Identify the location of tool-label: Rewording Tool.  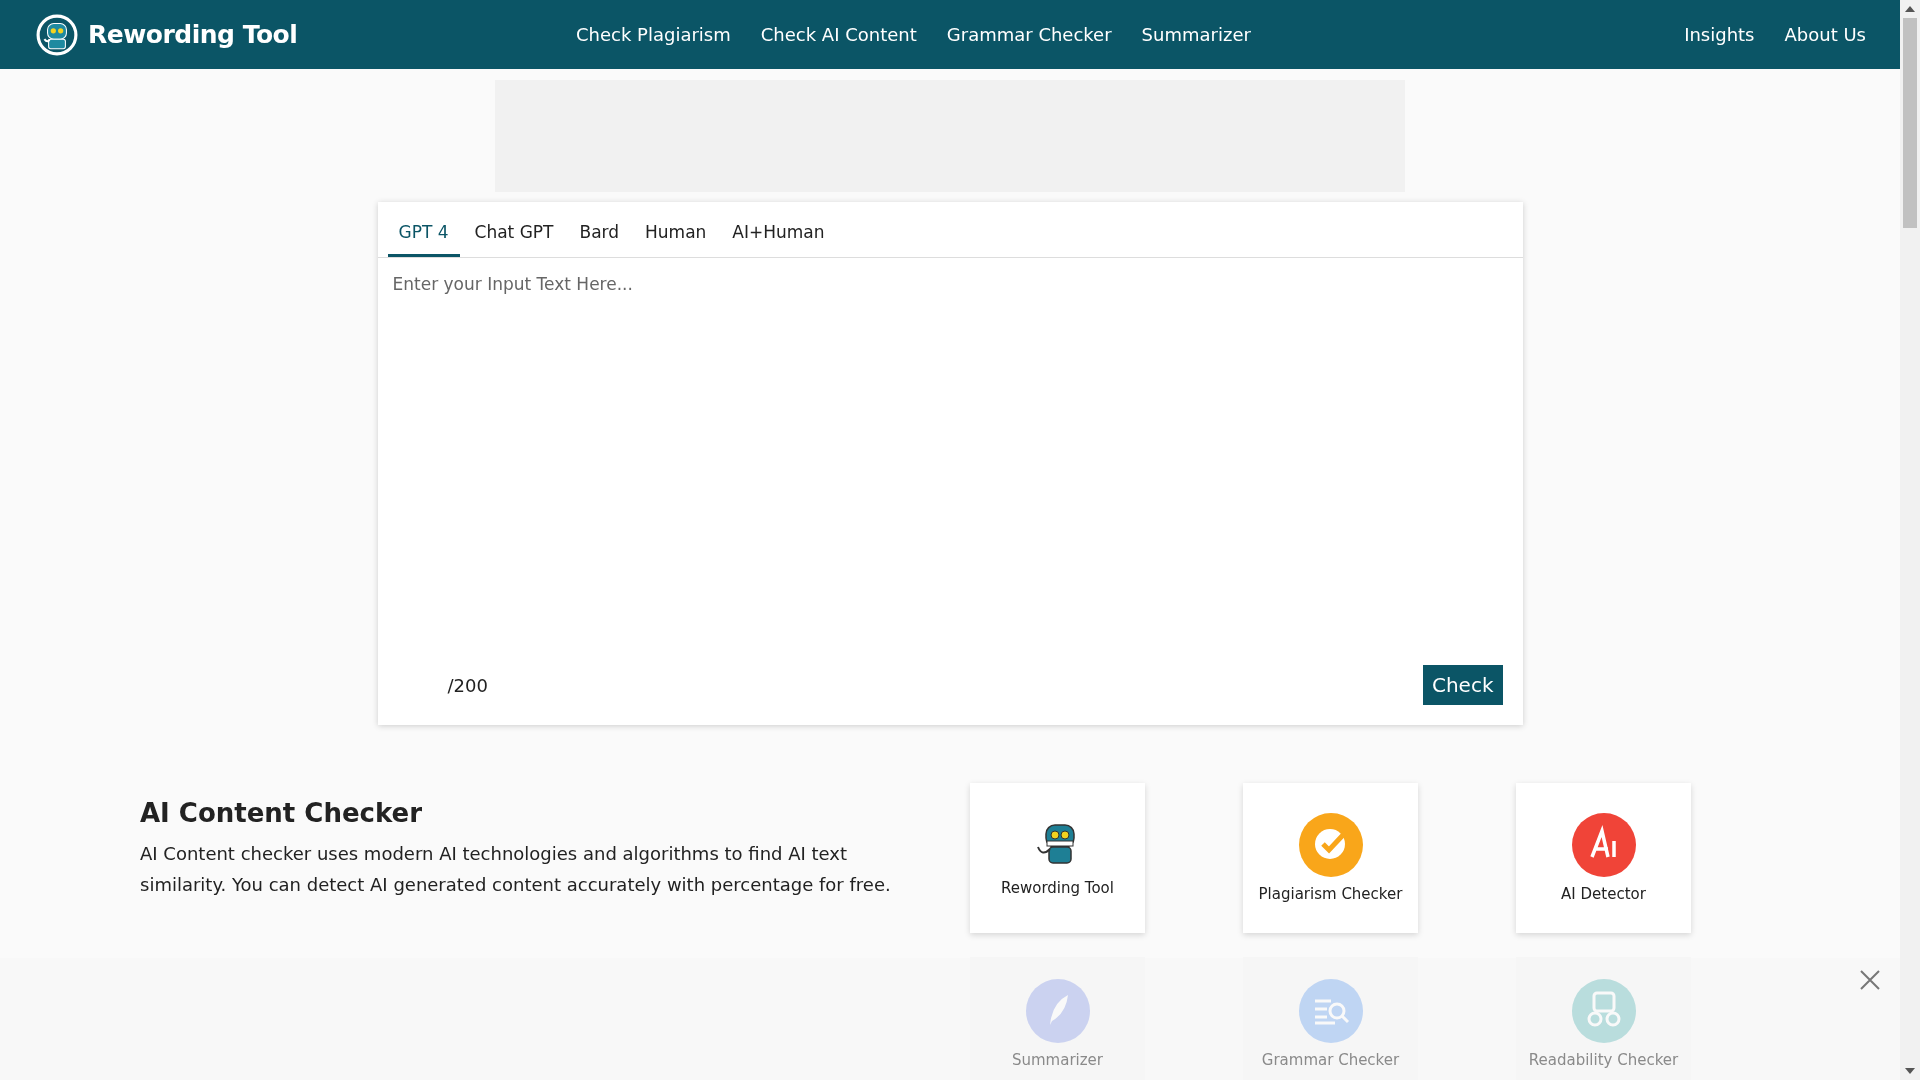
(1057, 888).